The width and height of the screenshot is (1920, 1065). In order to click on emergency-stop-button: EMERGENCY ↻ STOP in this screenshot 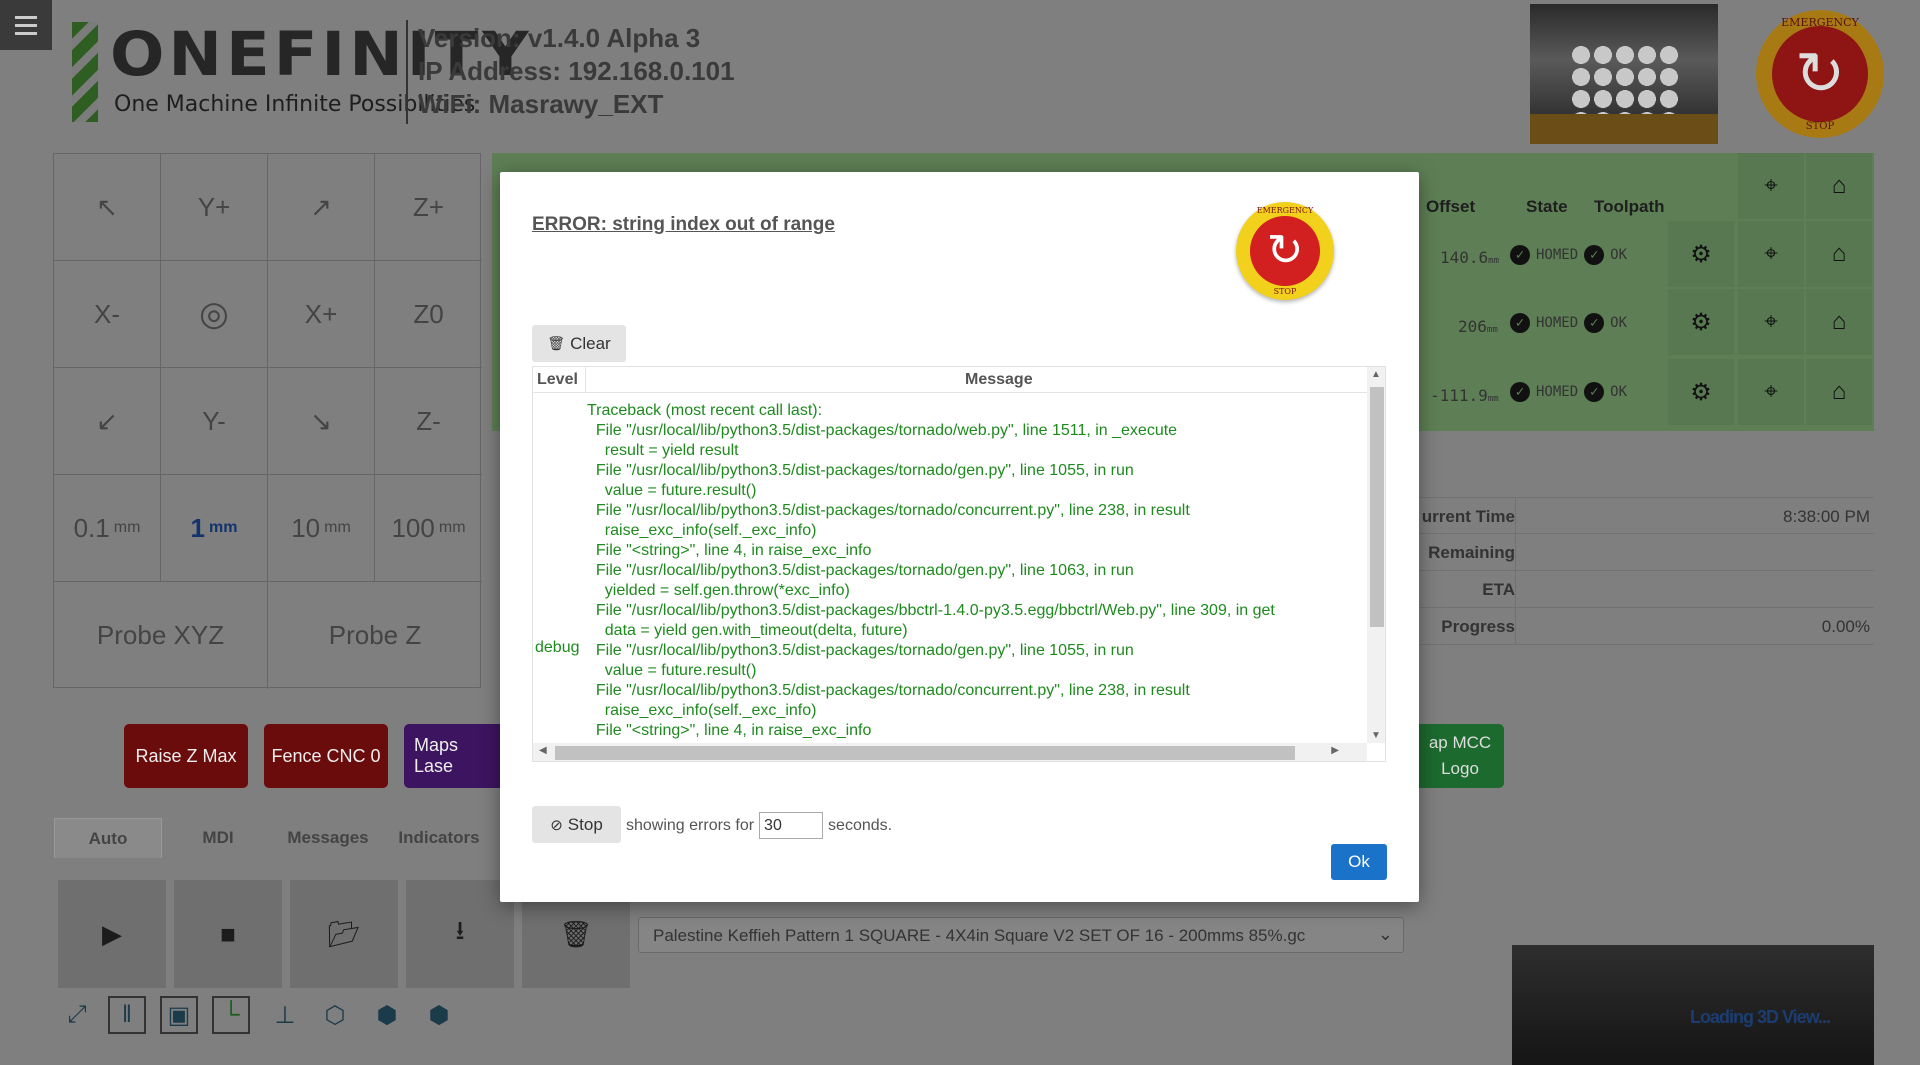, I will do `click(1820, 74)`.